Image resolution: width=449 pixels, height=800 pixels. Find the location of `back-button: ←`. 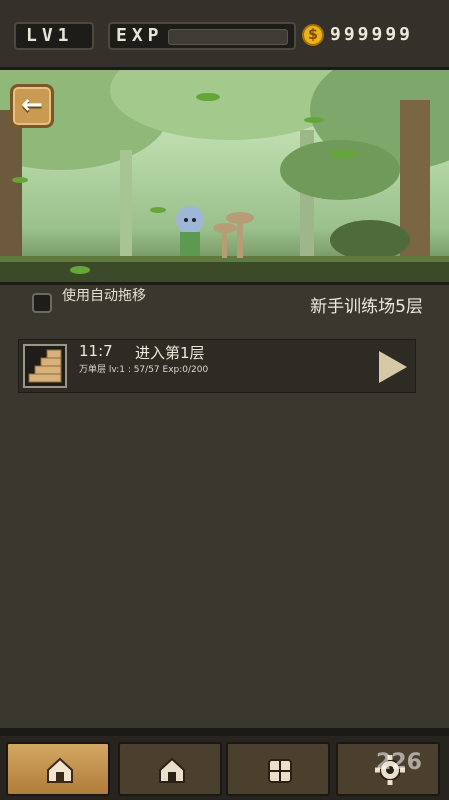

back-button: ← is located at coordinates (32, 106).